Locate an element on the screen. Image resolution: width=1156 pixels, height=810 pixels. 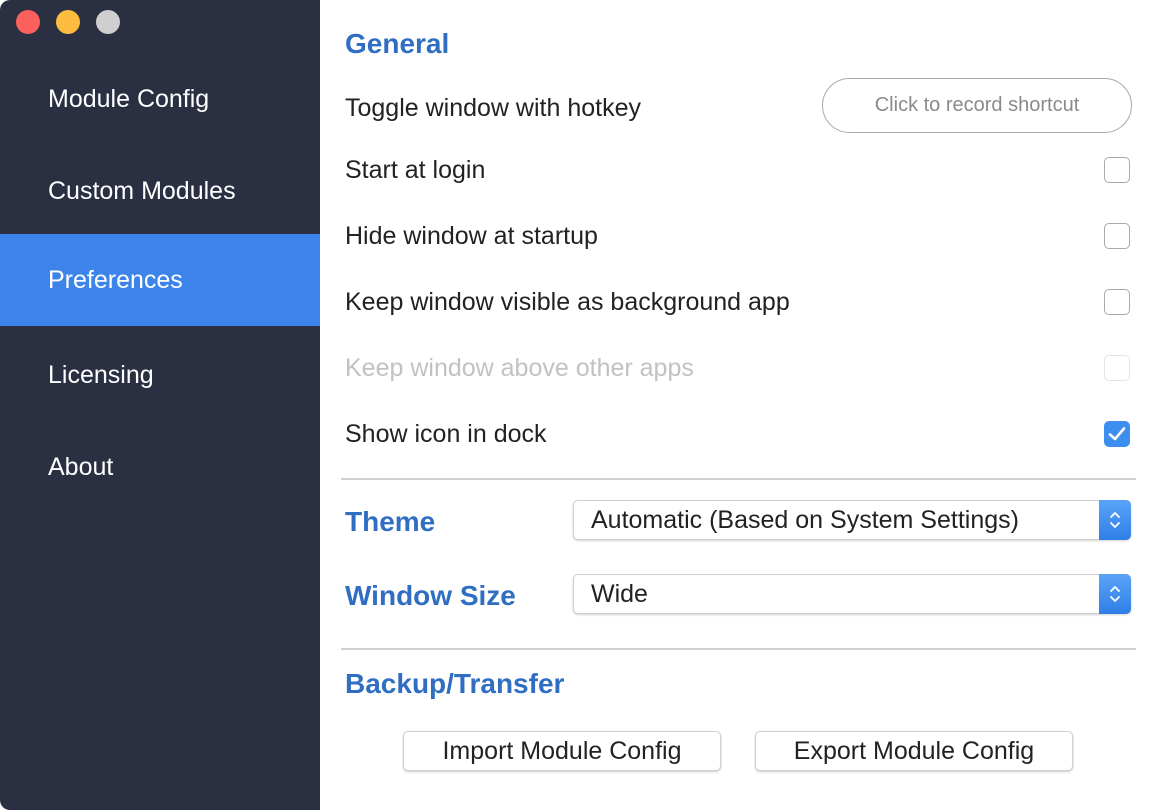
sidebar-item-licensing: Licensing is located at coordinates (160, 375).